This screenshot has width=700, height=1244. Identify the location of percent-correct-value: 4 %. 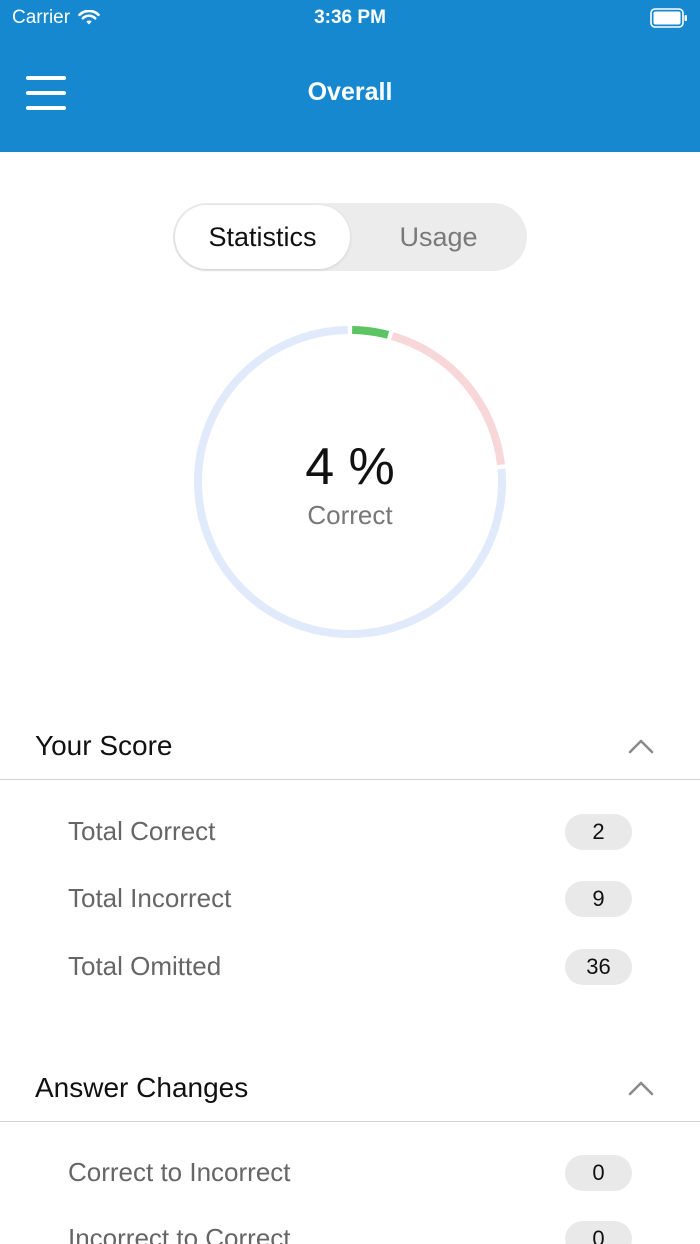
(350, 467).